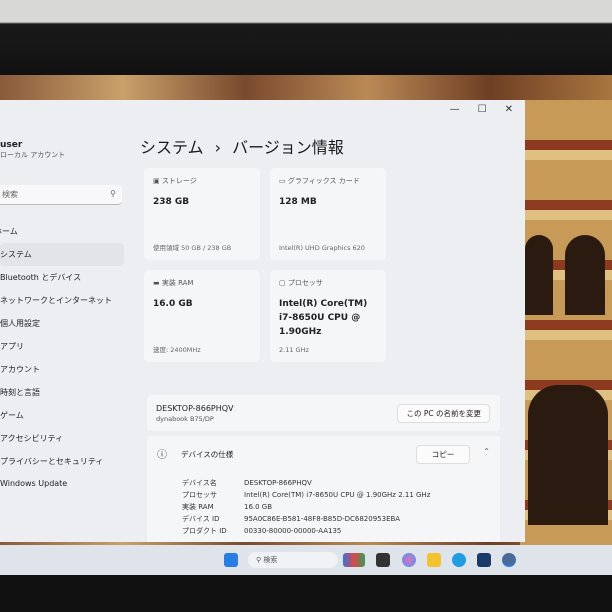  What do you see at coordinates (11, 145) in the screenshot?
I see `user-name: user` at bounding box center [11, 145].